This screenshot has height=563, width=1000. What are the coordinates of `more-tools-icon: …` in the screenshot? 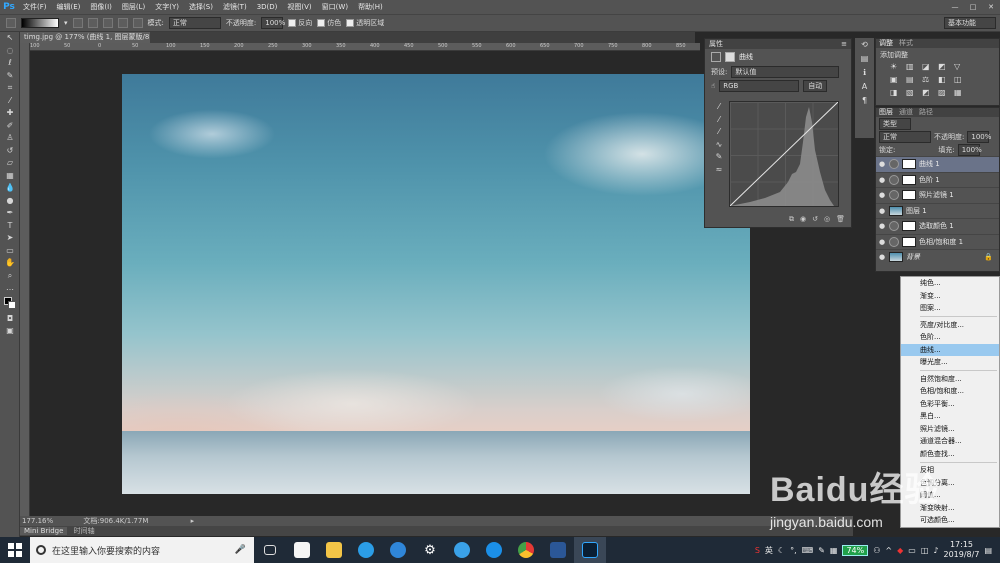 It's located at (10, 288).